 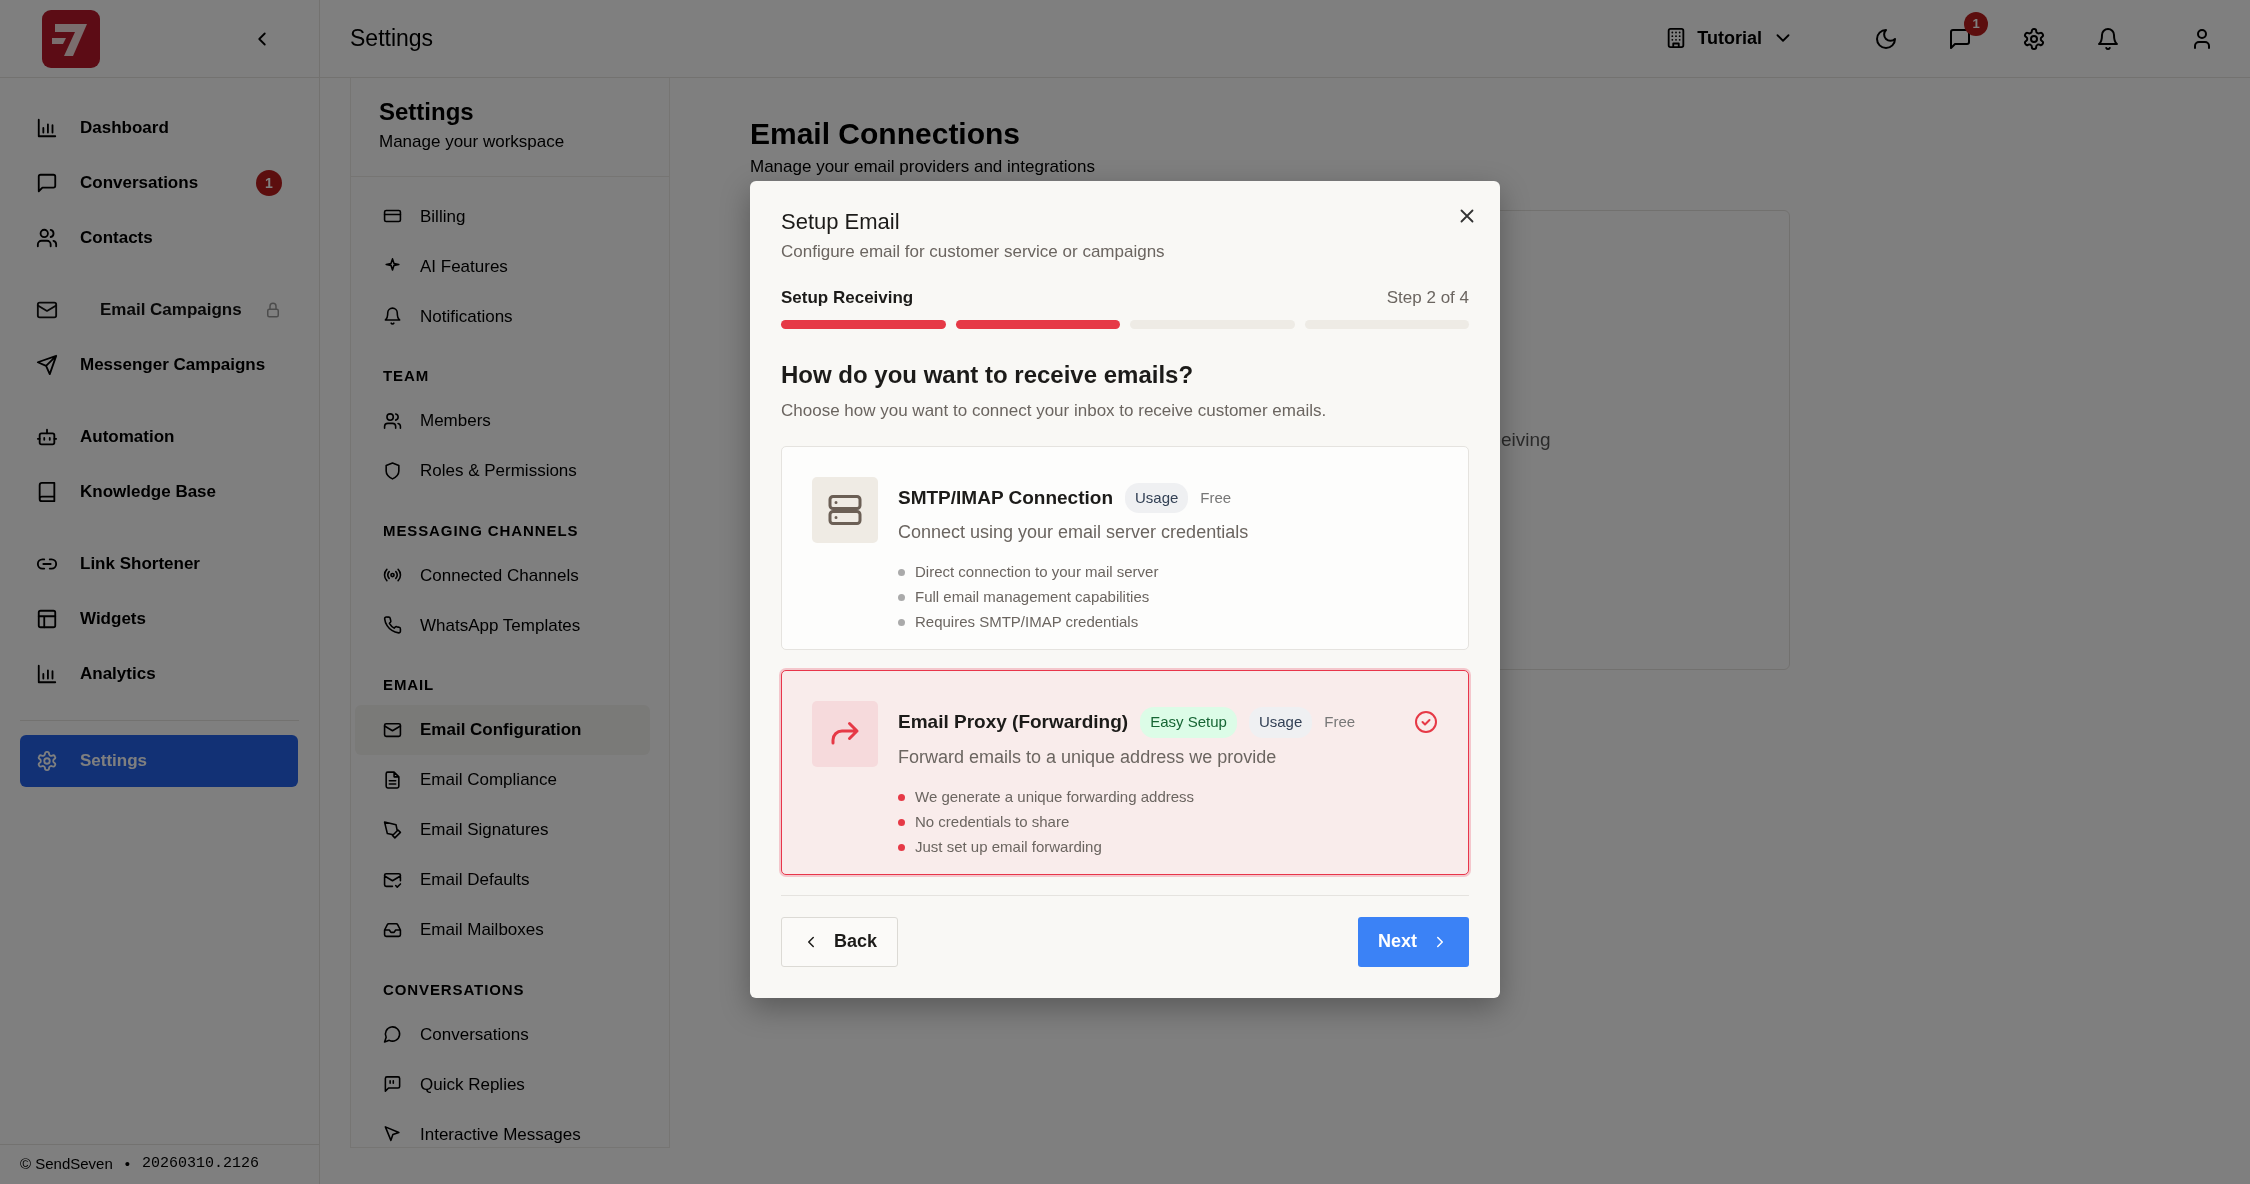 I want to click on dialog-subtitle: Configure email for customer service or campaigns, so click(x=973, y=252).